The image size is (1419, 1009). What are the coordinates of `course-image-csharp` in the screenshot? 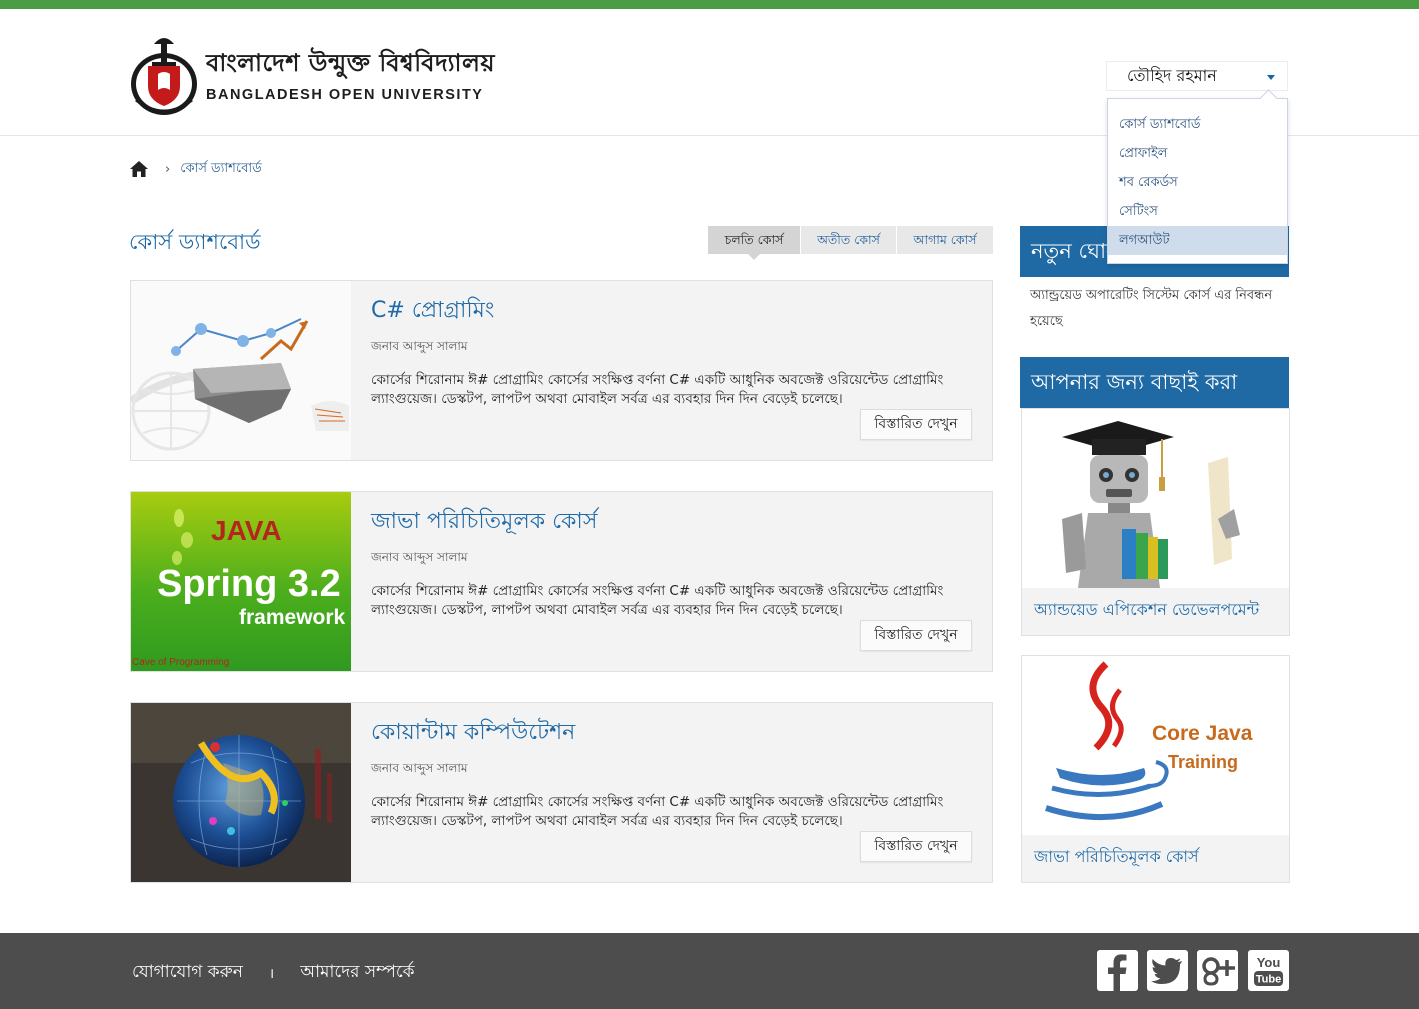 It's located at (241, 370).